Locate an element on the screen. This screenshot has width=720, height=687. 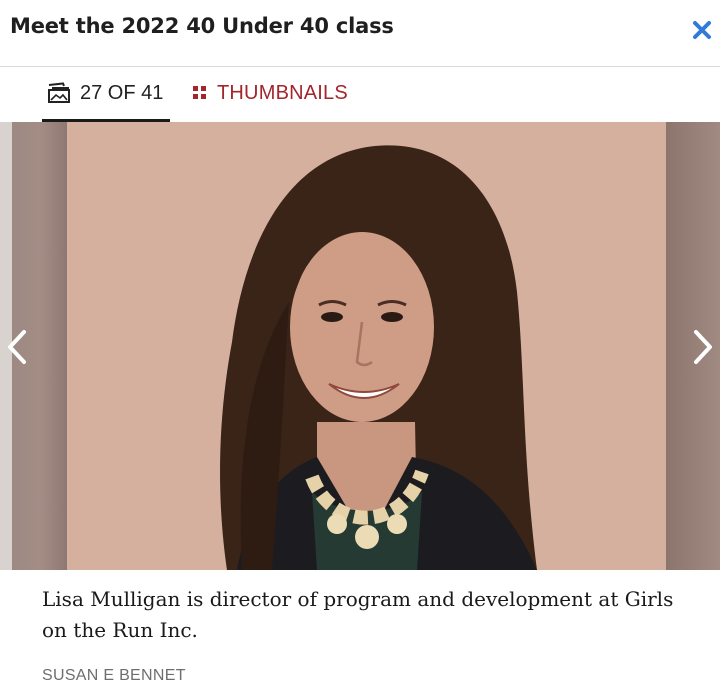
slide-counter-text: 27 OF 41 is located at coordinates (122, 92).